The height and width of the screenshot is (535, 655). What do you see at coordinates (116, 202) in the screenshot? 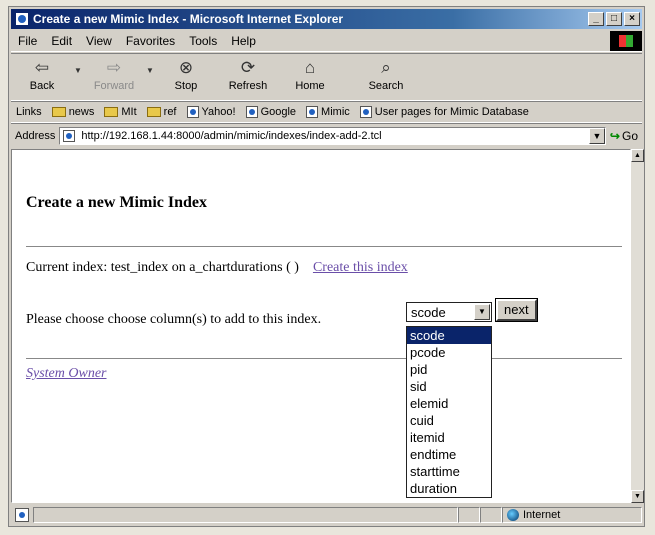
I see `page-title: Create a new Mimic Index` at bounding box center [116, 202].